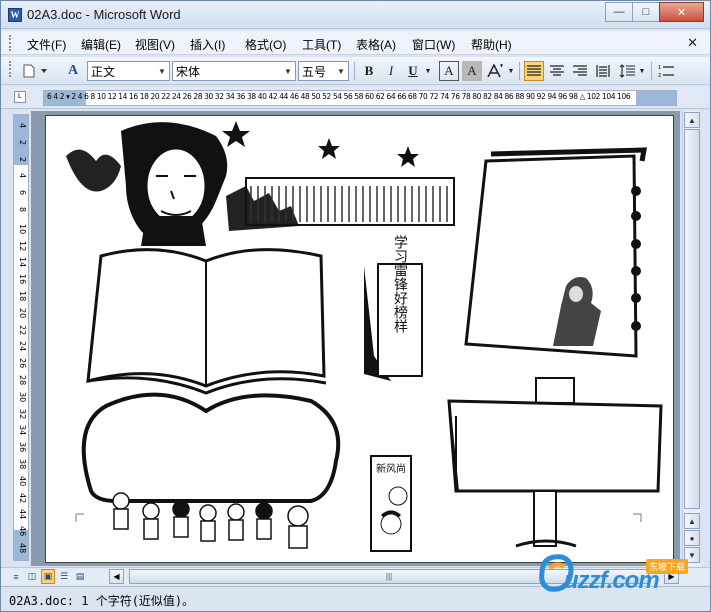 The width and height of the screenshot is (711, 612). Describe the element at coordinates (102, 601) in the screenshot. I see `status-text: 02A3.doc: 1 个字符(近似值)。` at that location.